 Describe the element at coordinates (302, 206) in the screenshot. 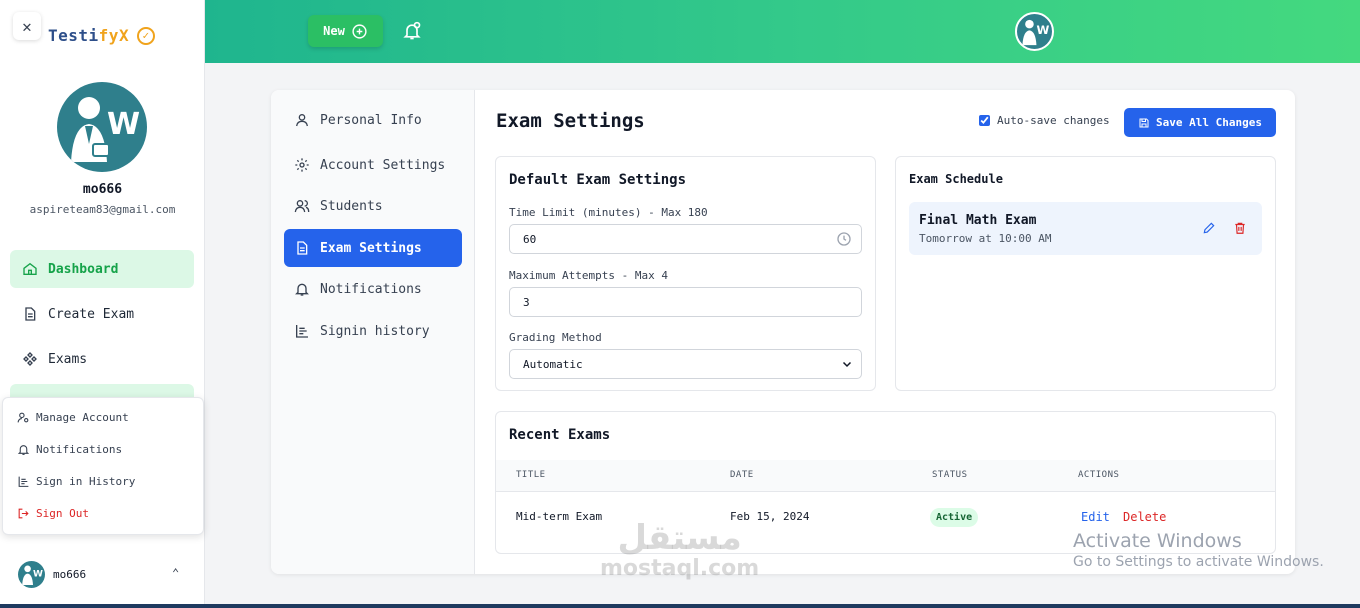

I see `users-icon` at that location.